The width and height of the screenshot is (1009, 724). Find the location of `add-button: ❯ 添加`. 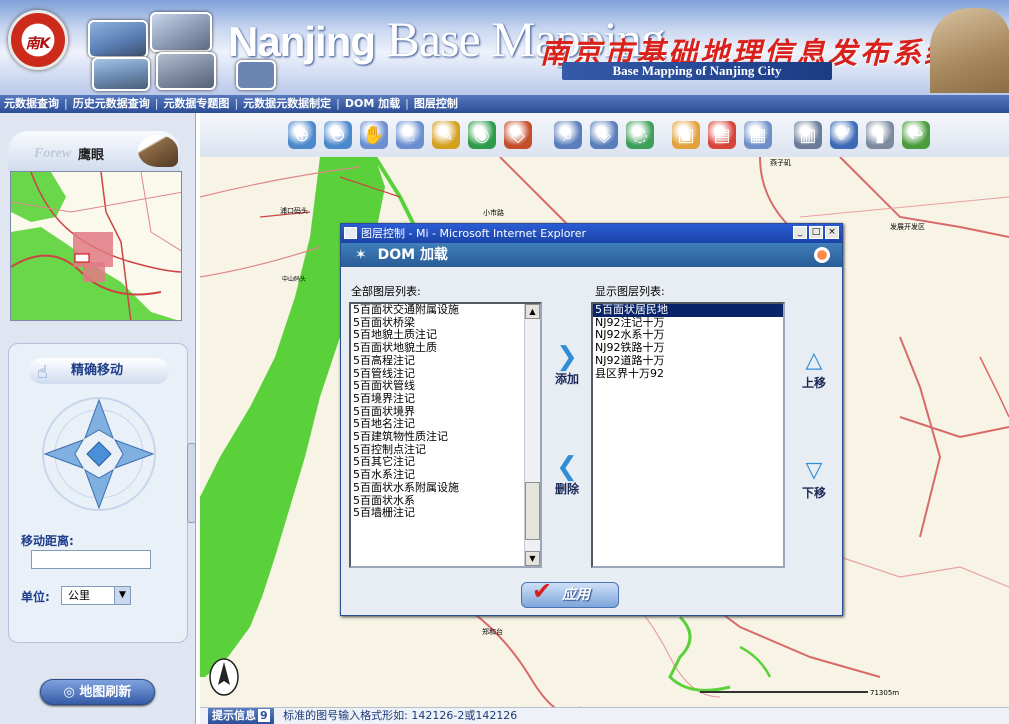

add-button: ❯ 添加 is located at coordinates (567, 365).